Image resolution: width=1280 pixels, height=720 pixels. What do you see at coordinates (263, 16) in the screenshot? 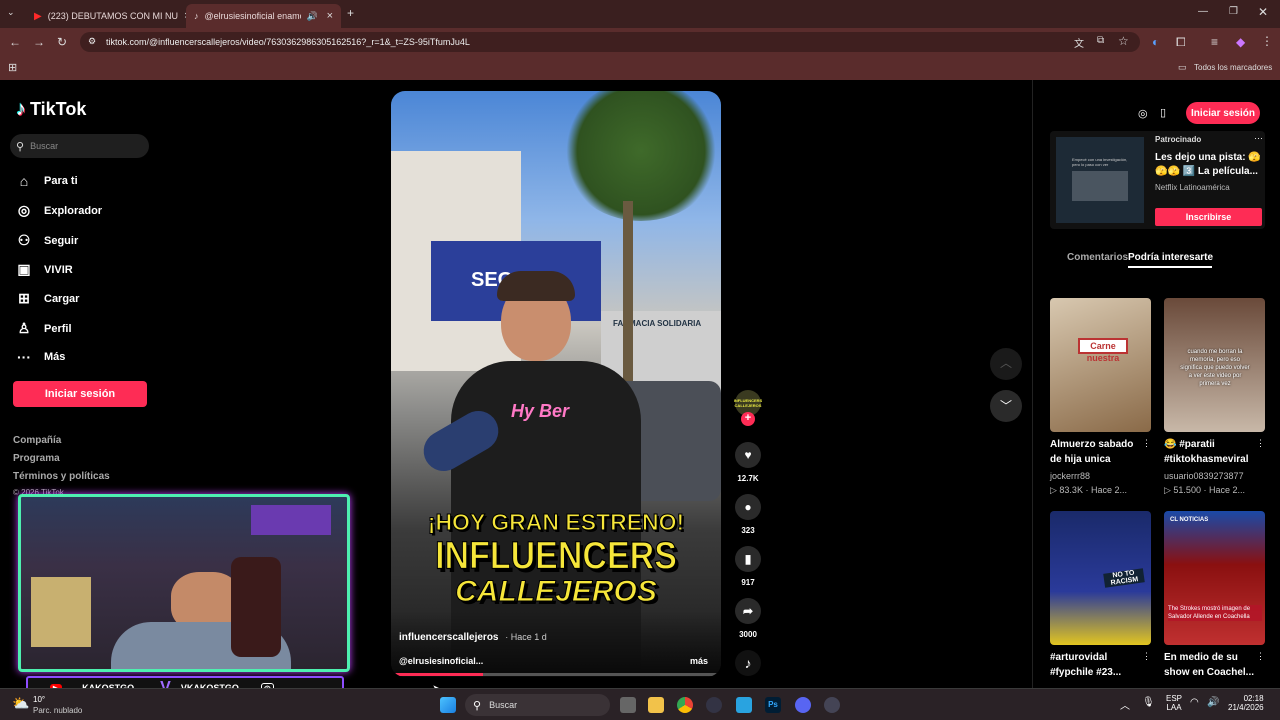
I see `tab-tiktok: ♪ @elrusiesinoficial enamora 🔊 ×` at bounding box center [263, 16].